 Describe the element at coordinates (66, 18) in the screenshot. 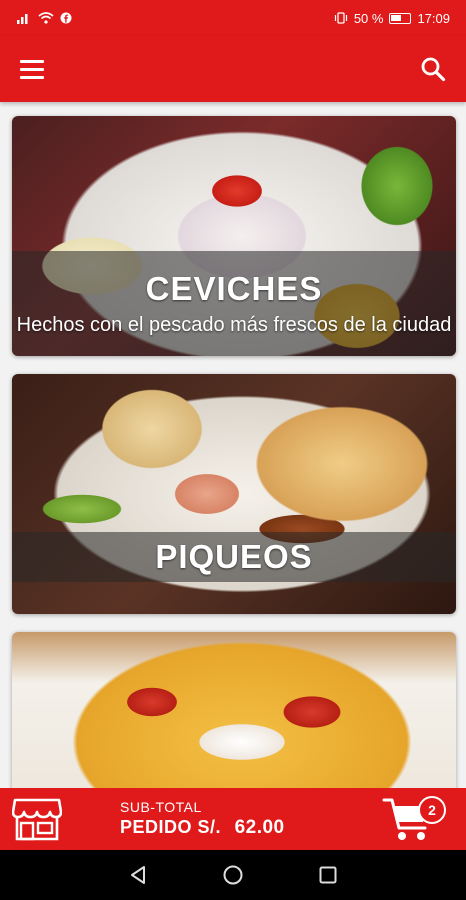

I see `facebook-icon` at that location.